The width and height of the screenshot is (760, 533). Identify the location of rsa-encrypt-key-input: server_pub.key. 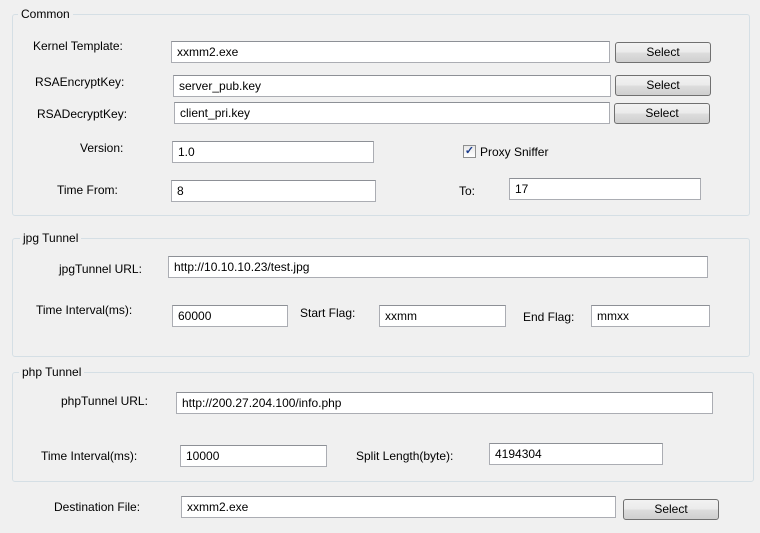
(392, 86).